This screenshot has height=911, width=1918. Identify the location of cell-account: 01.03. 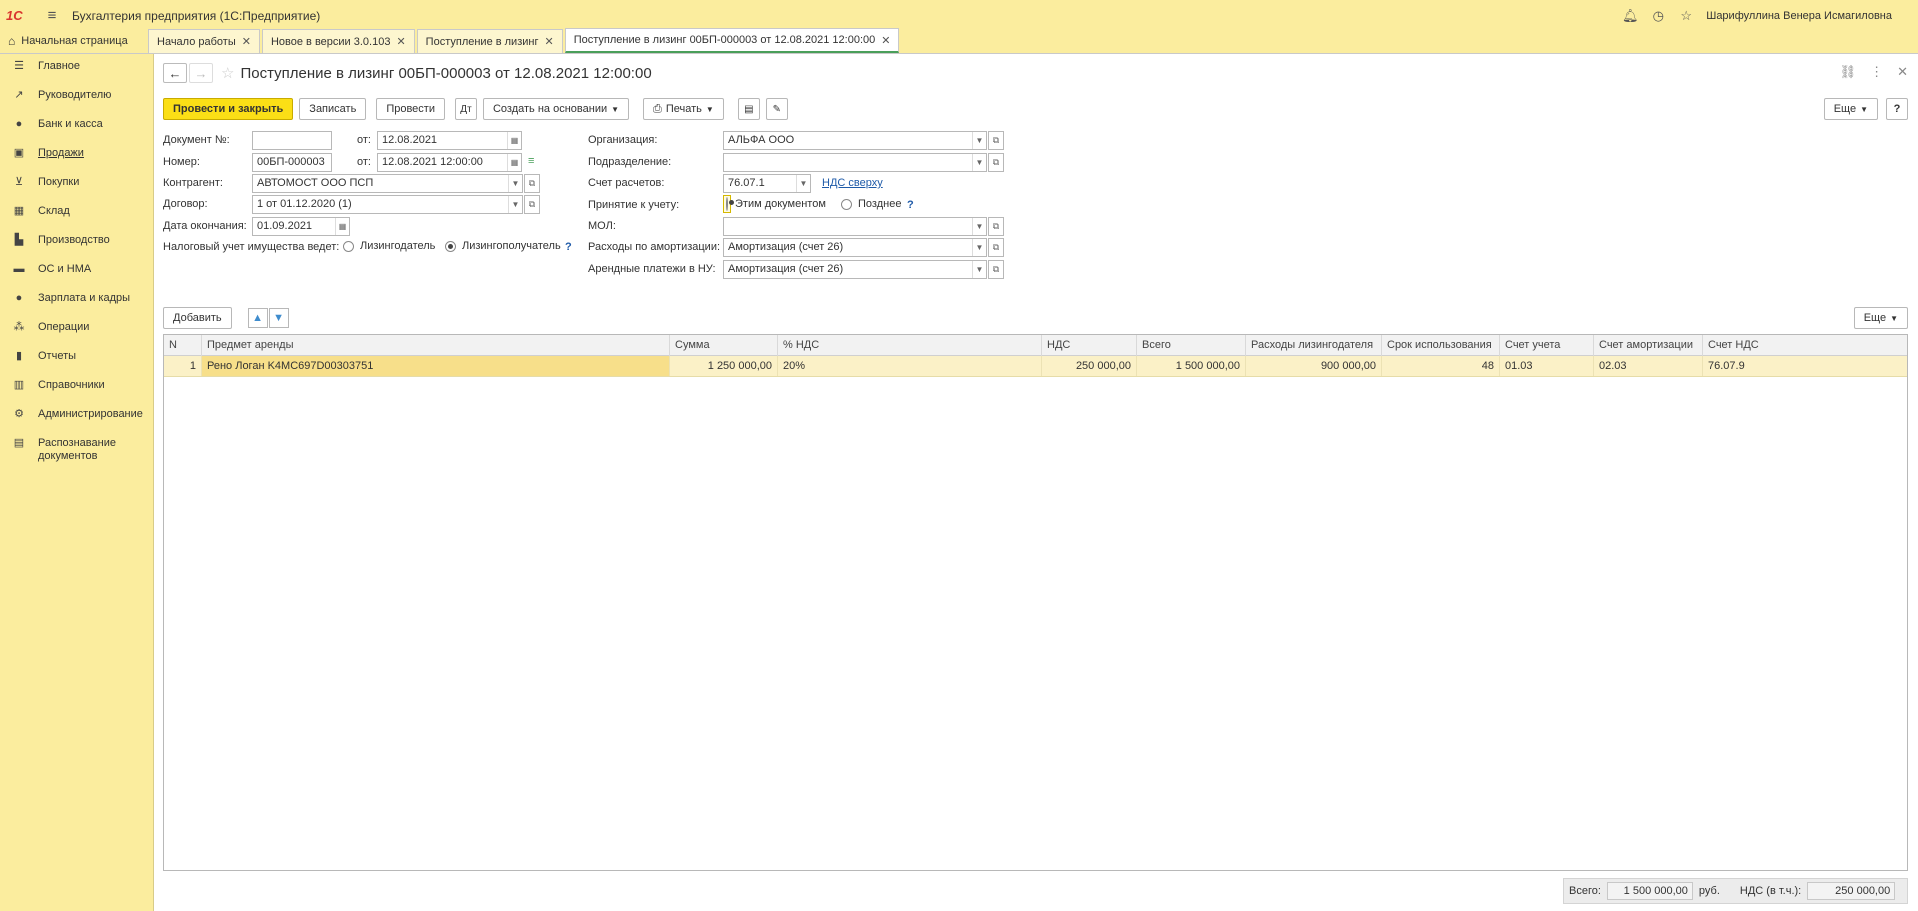
(1547, 366).